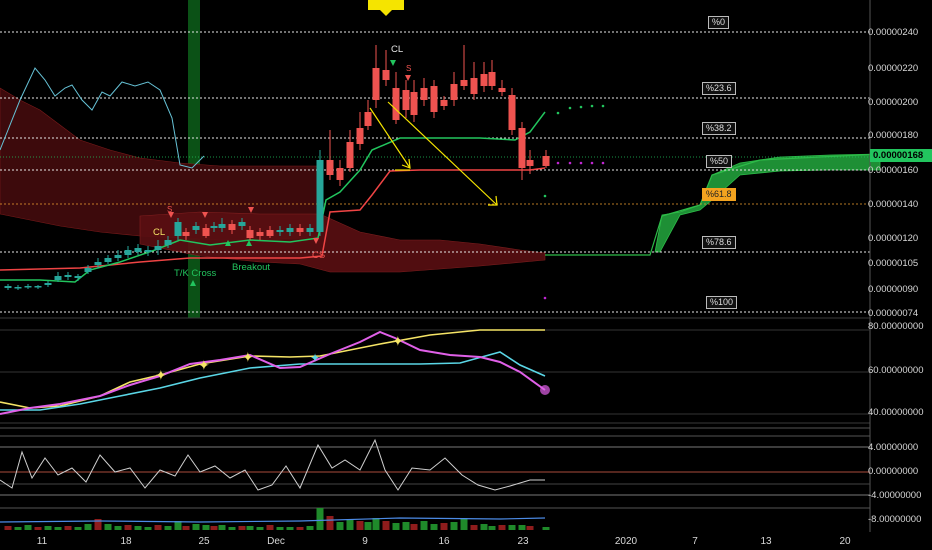 Image resolution: width=932 pixels, height=550 pixels. Describe the element at coordinates (893, 68) in the screenshot. I see `price-axis-label: 0.00000220` at that location.